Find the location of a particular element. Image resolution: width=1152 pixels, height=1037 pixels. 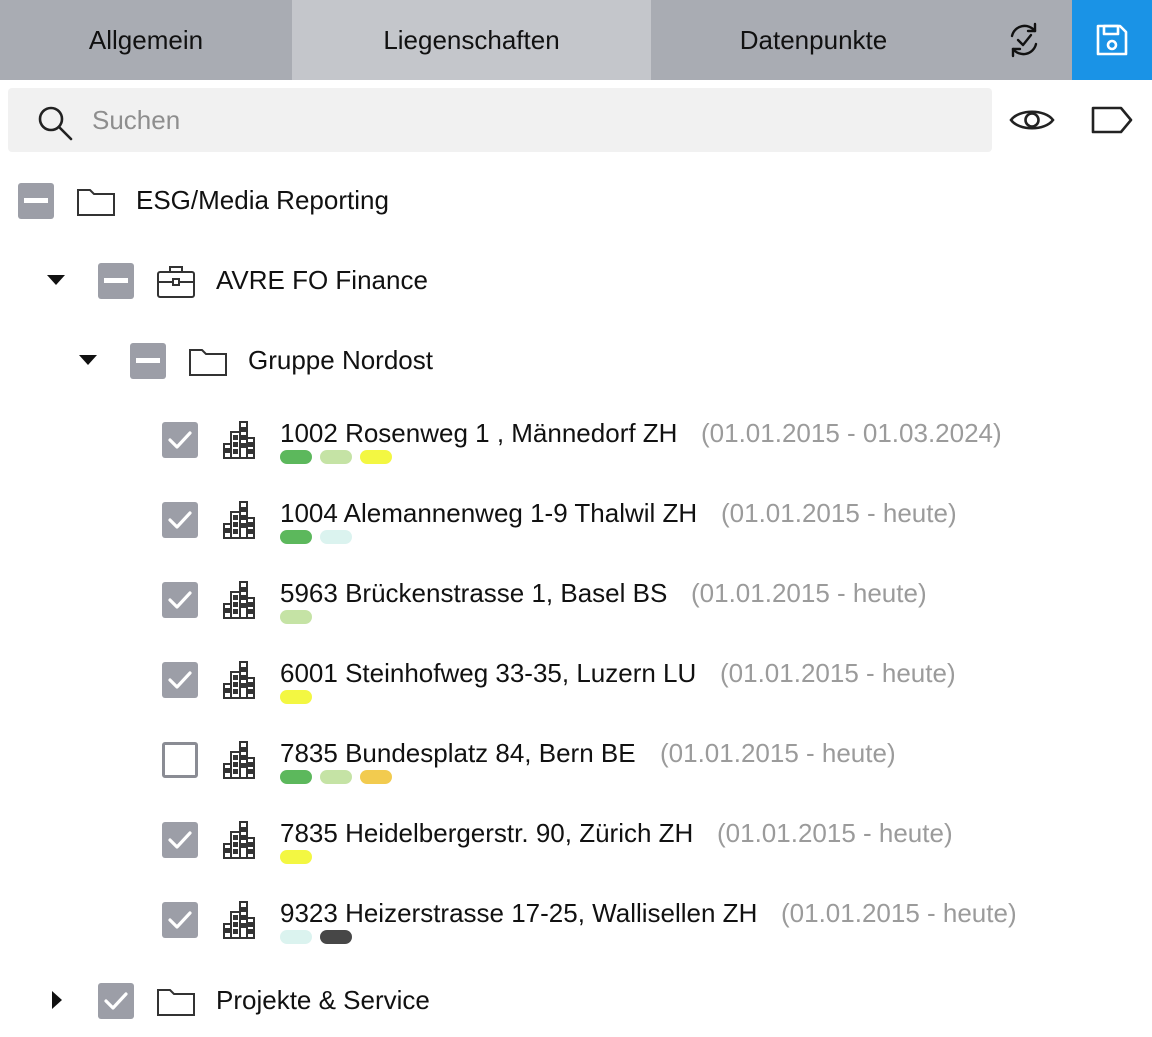

sync-check-icon is located at coordinates (1024, 40).